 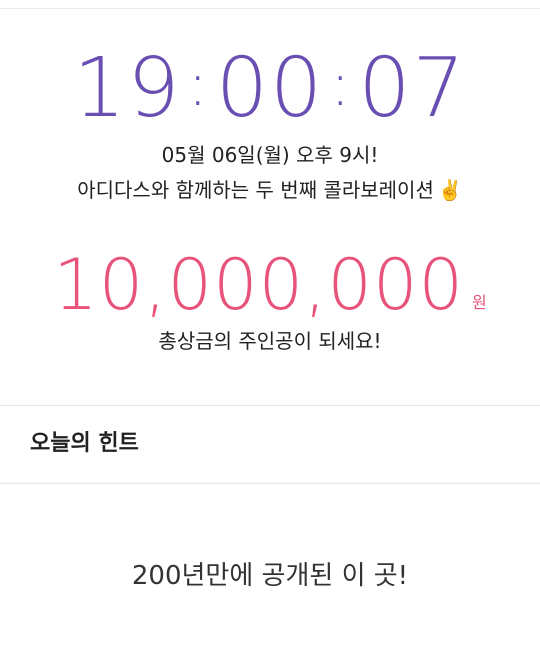 What do you see at coordinates (259, 285) in the screenshot?
I see `prize-amount: 10,000,000` at bounding box center [259, 285].